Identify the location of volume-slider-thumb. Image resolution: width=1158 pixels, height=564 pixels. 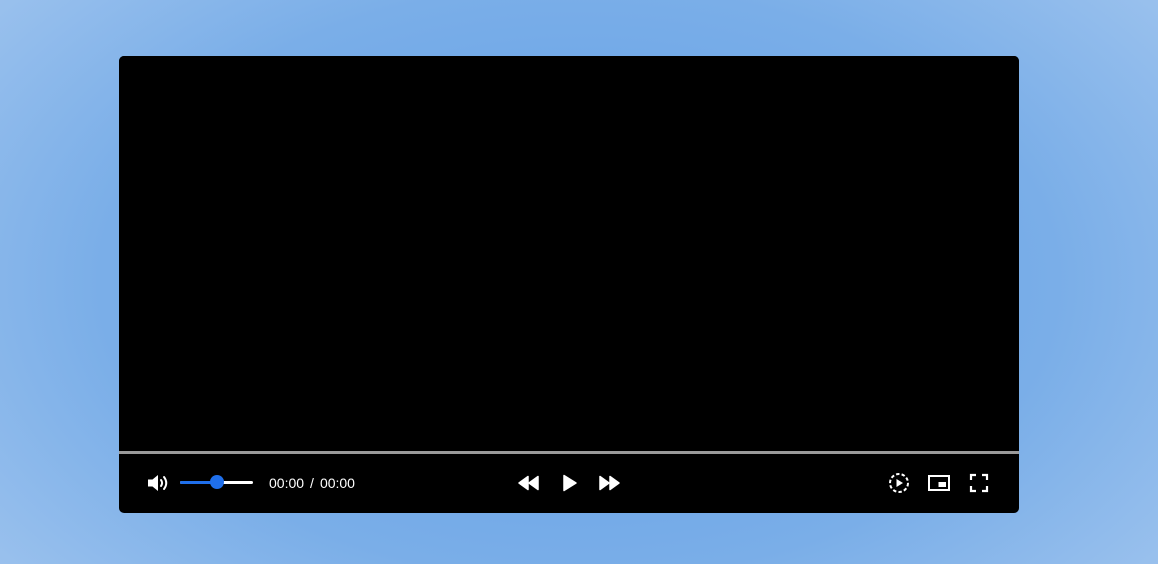
(216, 482).